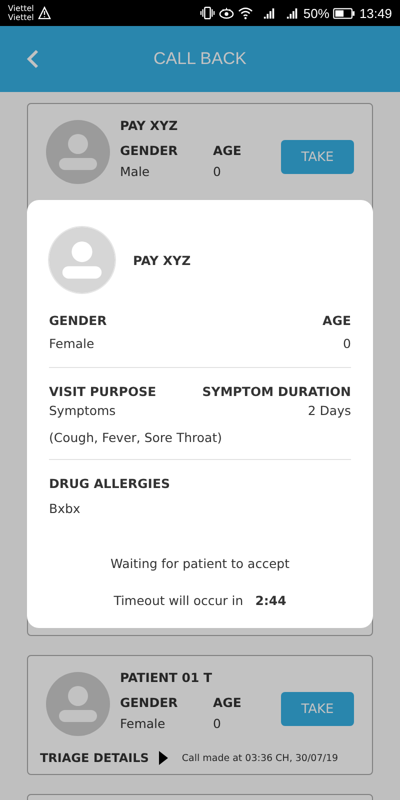  Describe the element at coordinates (276, 391) in the screenshot. I see `symptom-duration-label: SYMPTOM DURATION` at that location.